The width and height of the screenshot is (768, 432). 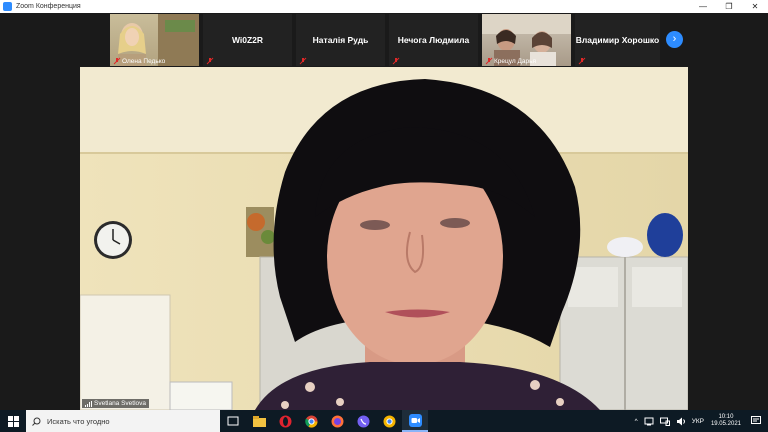 I want to click on zoom-icon, so click(x=415, y=421).